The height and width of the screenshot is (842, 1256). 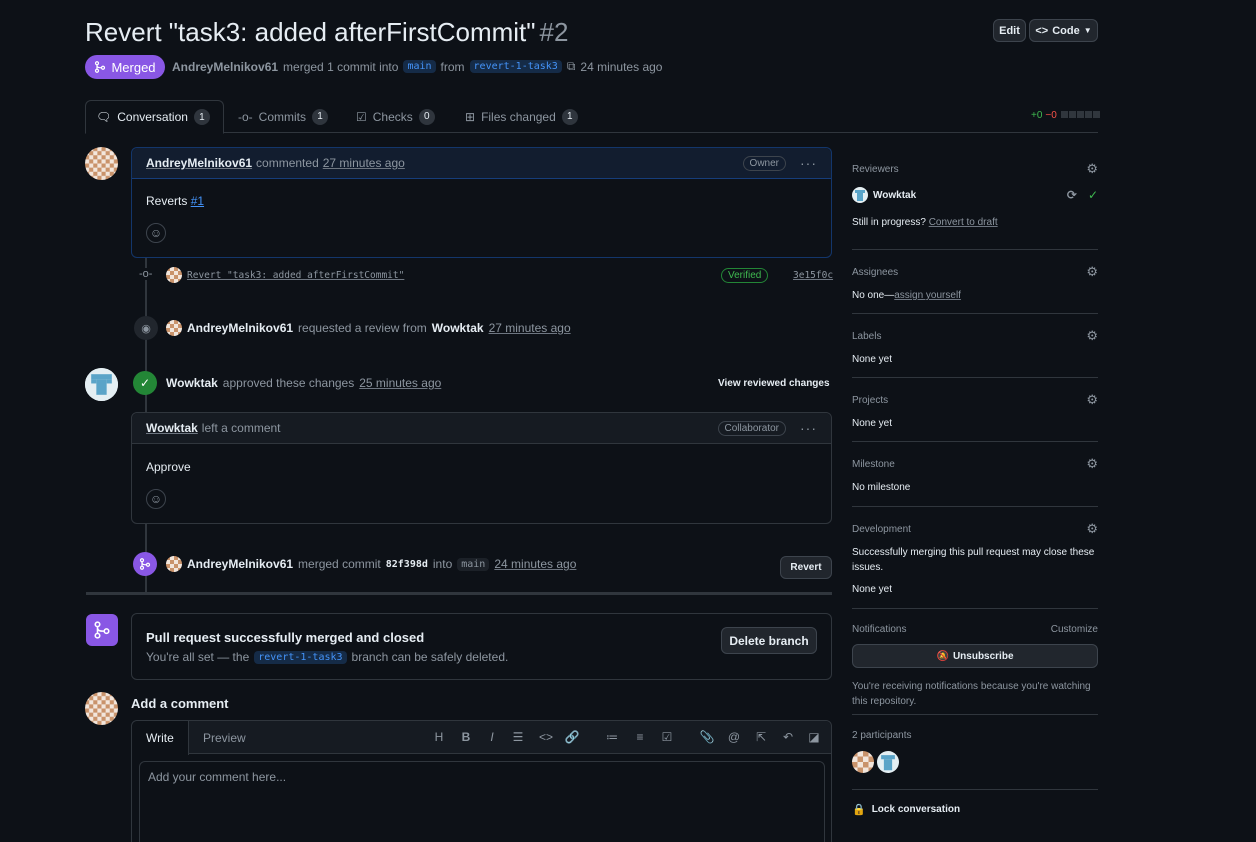 I want to click on copy-icon: ⧉, so click(x=571, y=66).